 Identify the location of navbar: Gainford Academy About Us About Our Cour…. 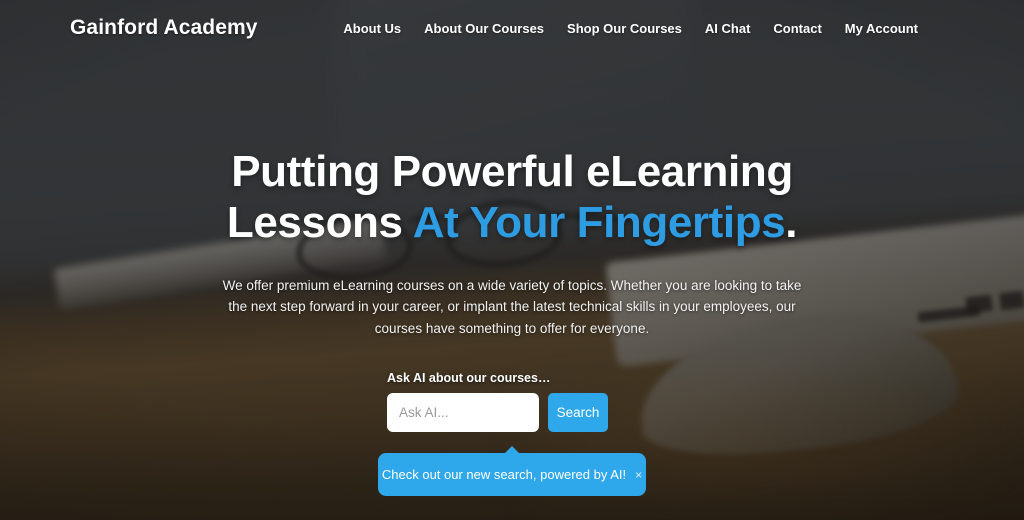
(512, 28).